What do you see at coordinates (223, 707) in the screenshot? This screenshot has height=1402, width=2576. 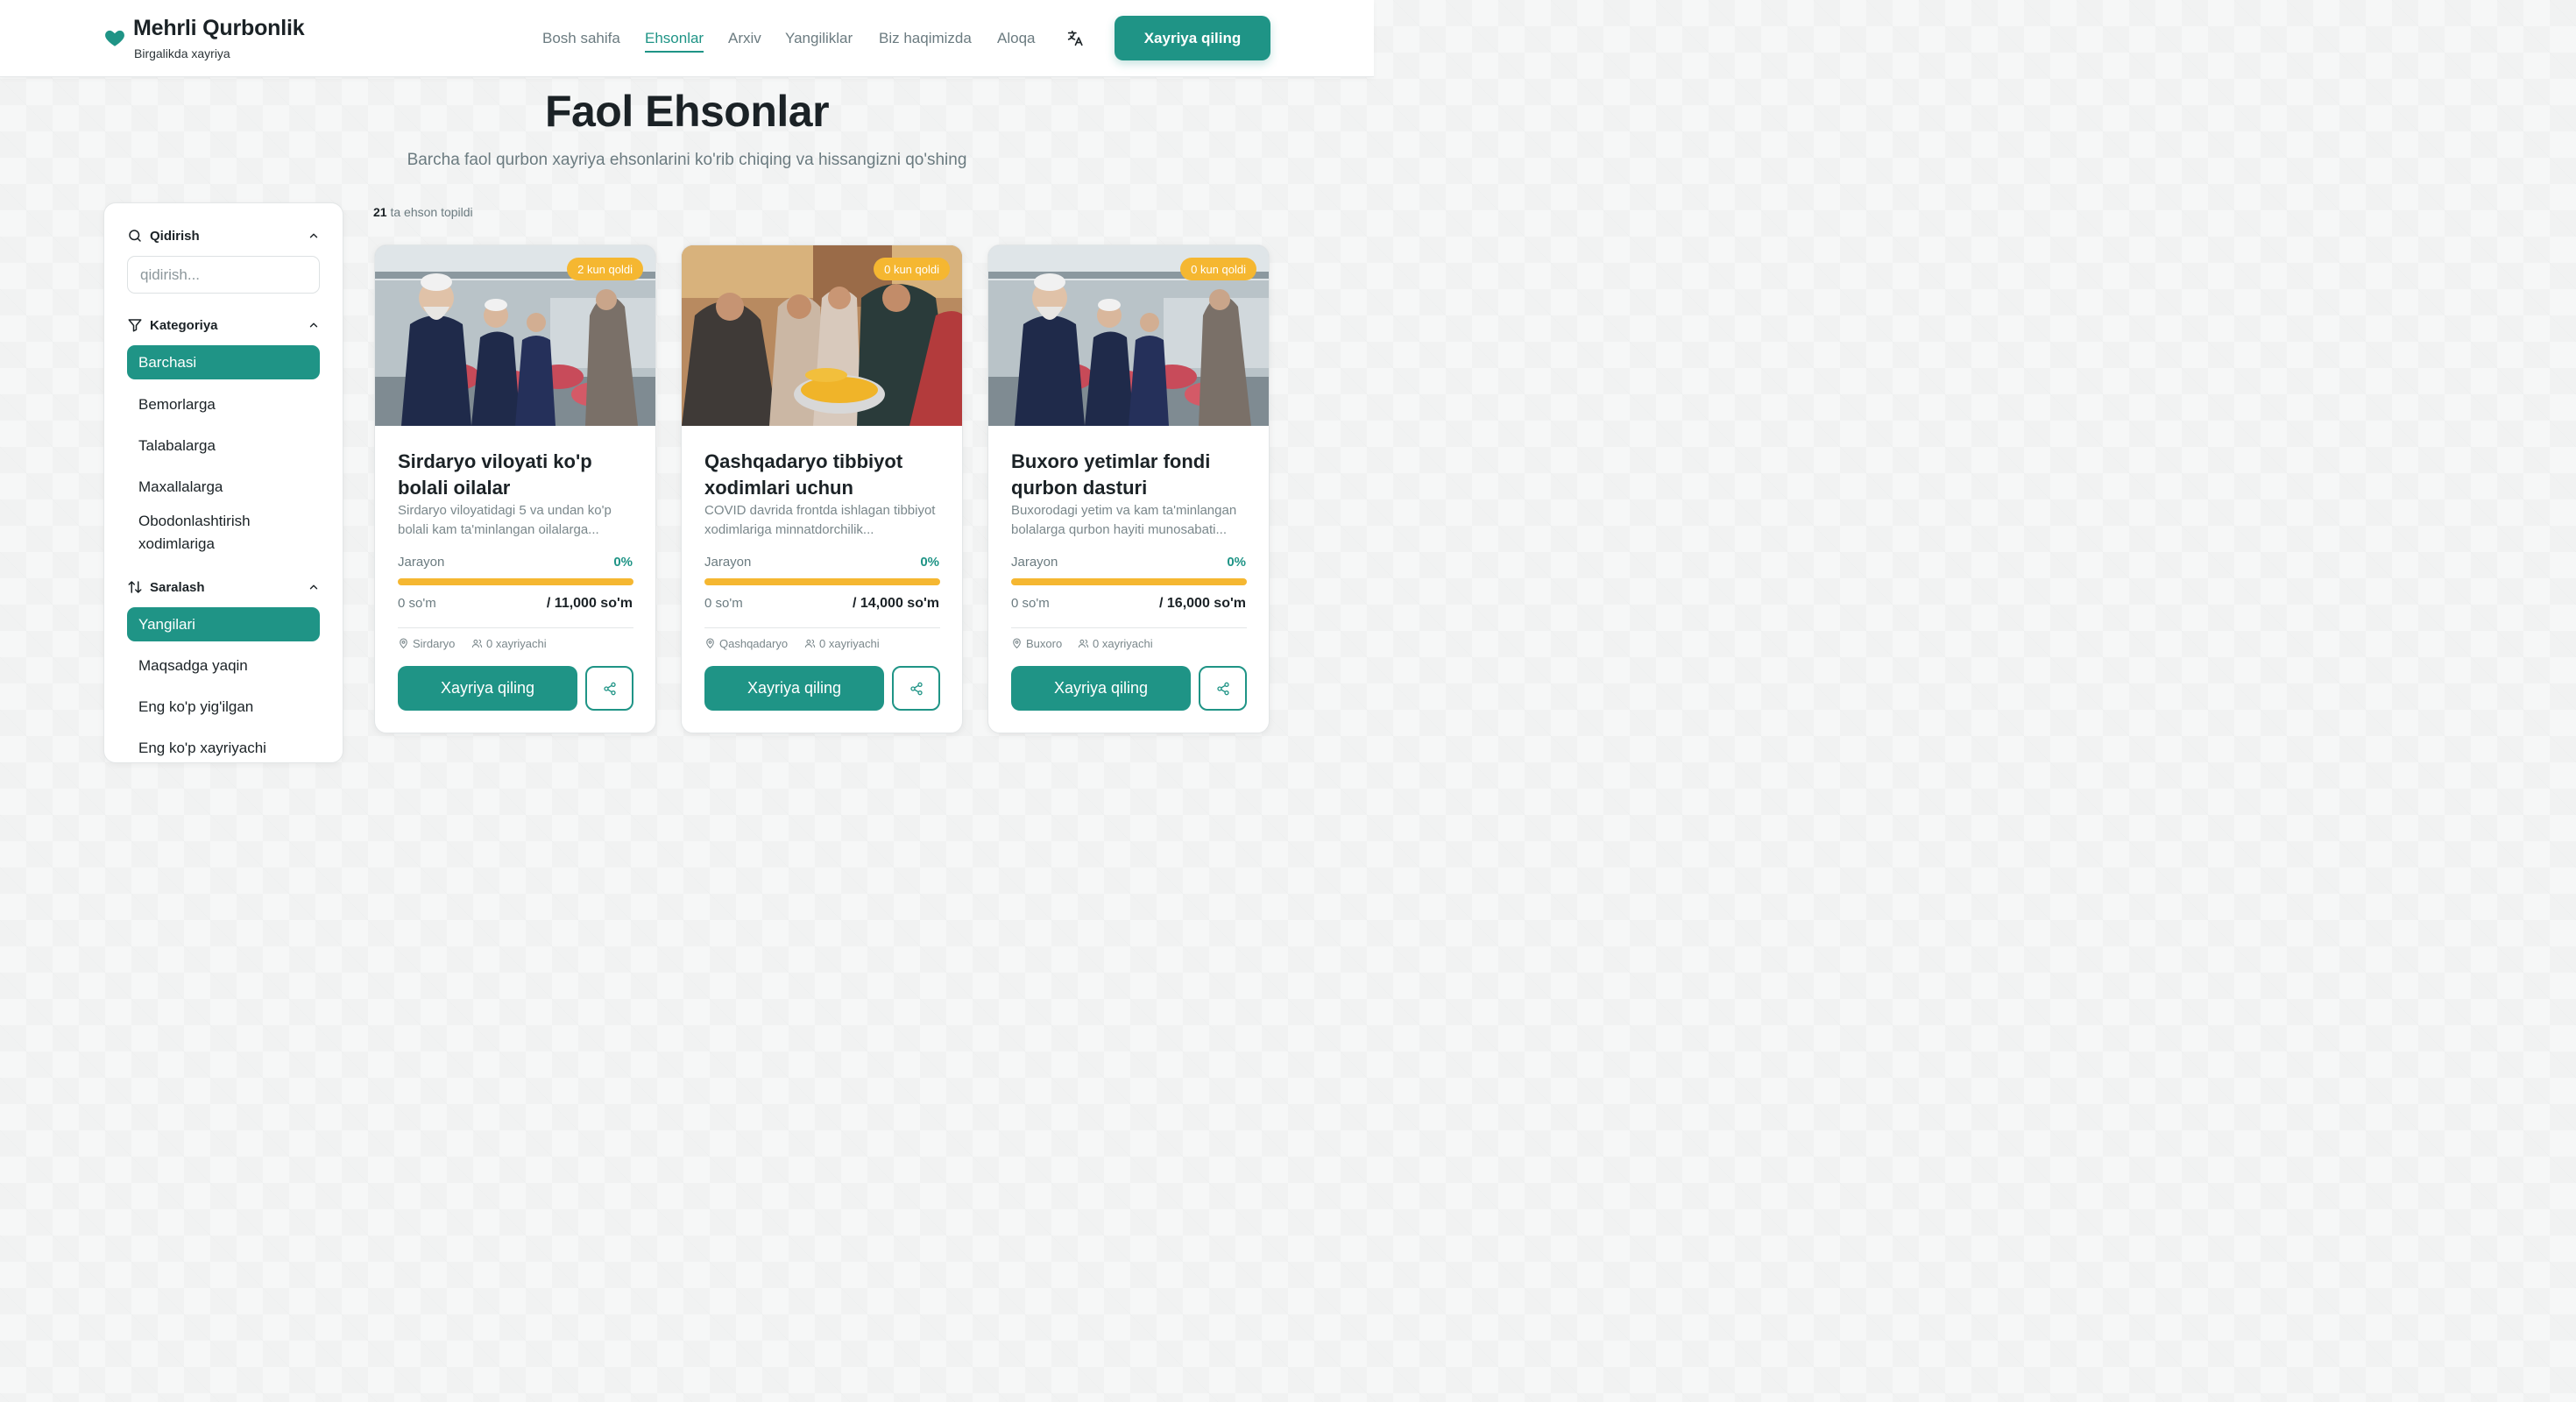 I see `sort-option-most-raised: Eng ko'p yig'ilgan` at bounding box center [223, 707].